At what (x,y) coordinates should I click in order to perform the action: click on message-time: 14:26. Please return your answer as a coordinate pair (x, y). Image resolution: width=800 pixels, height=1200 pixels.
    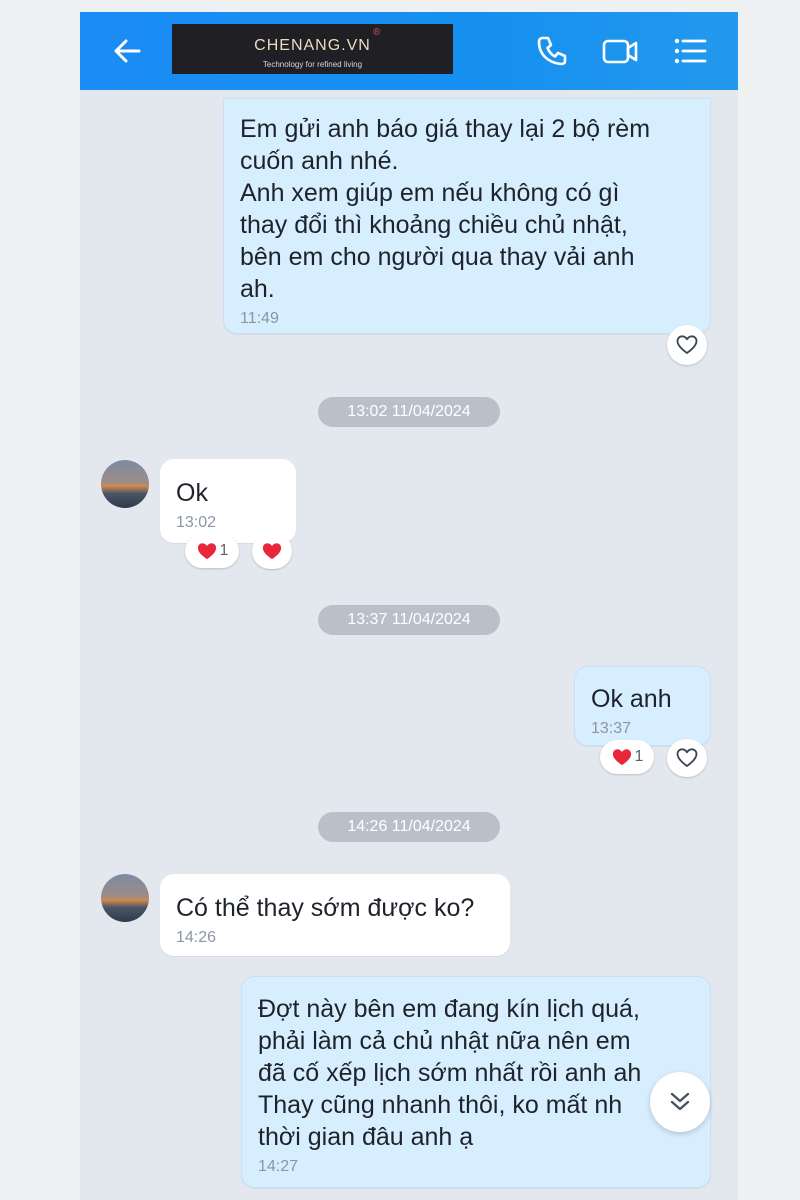
    Looking at the image, I should click on (196, 937).